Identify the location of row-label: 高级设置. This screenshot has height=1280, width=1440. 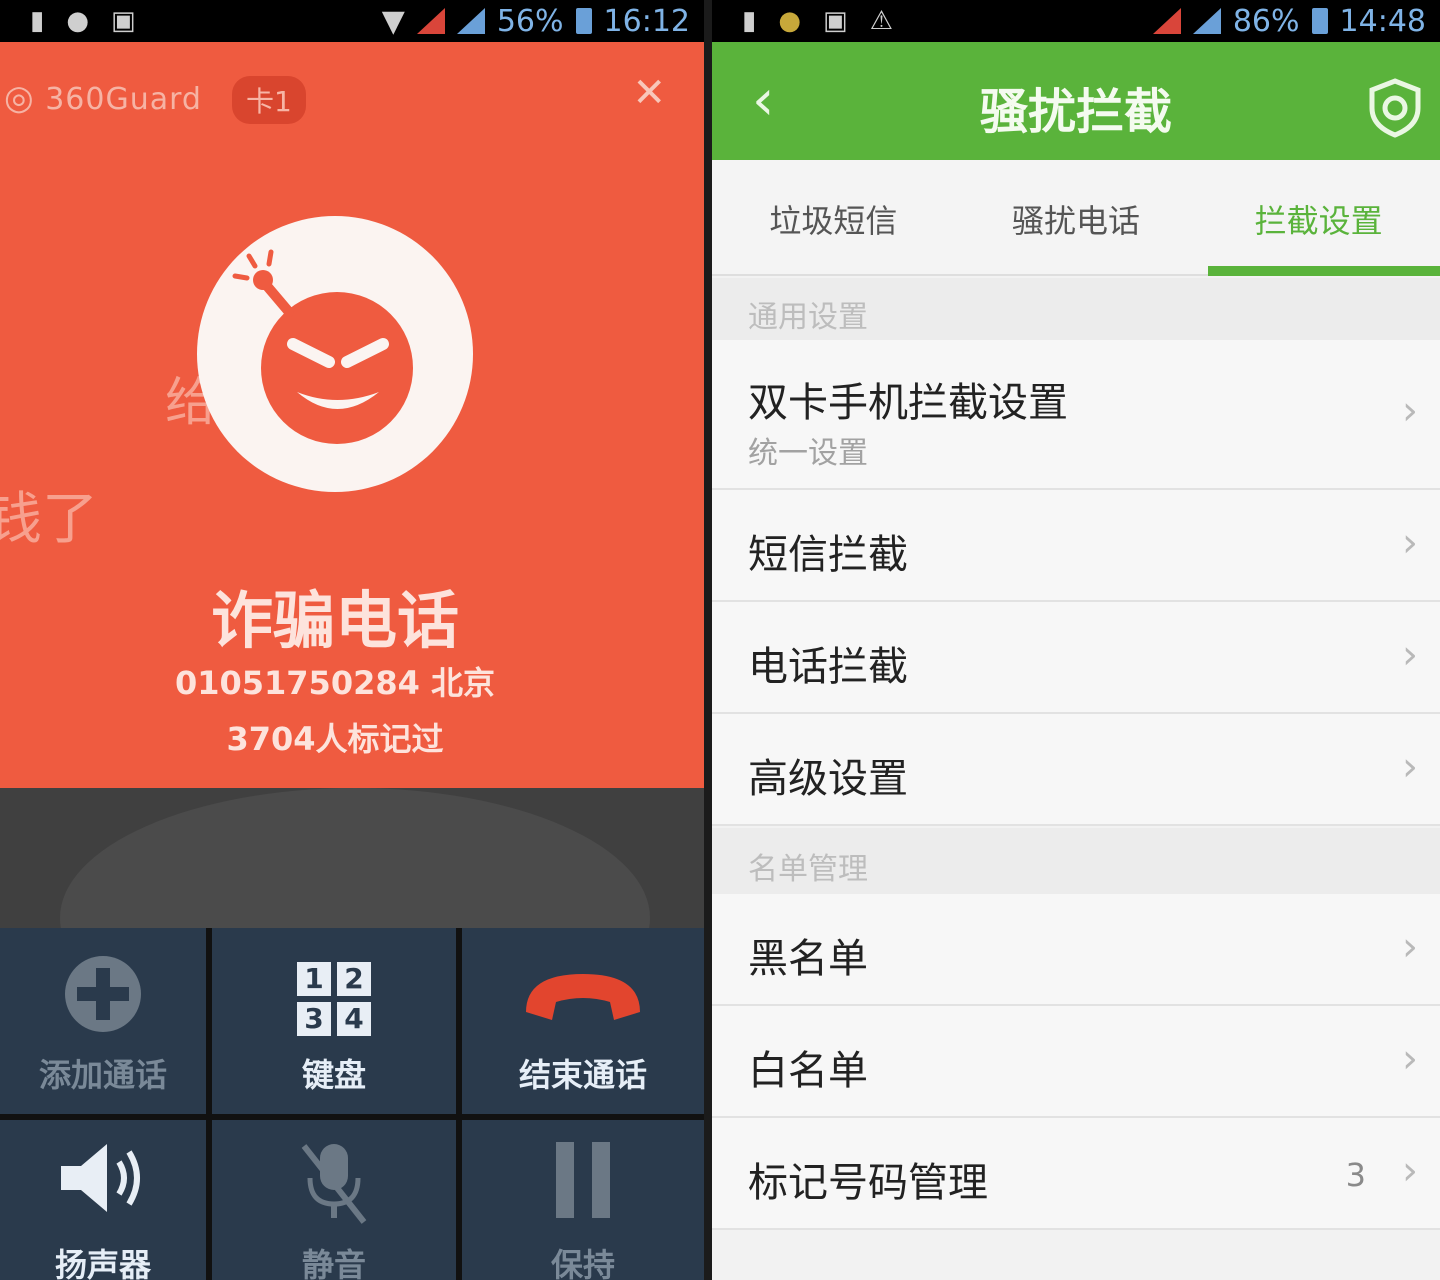
(828, 779).